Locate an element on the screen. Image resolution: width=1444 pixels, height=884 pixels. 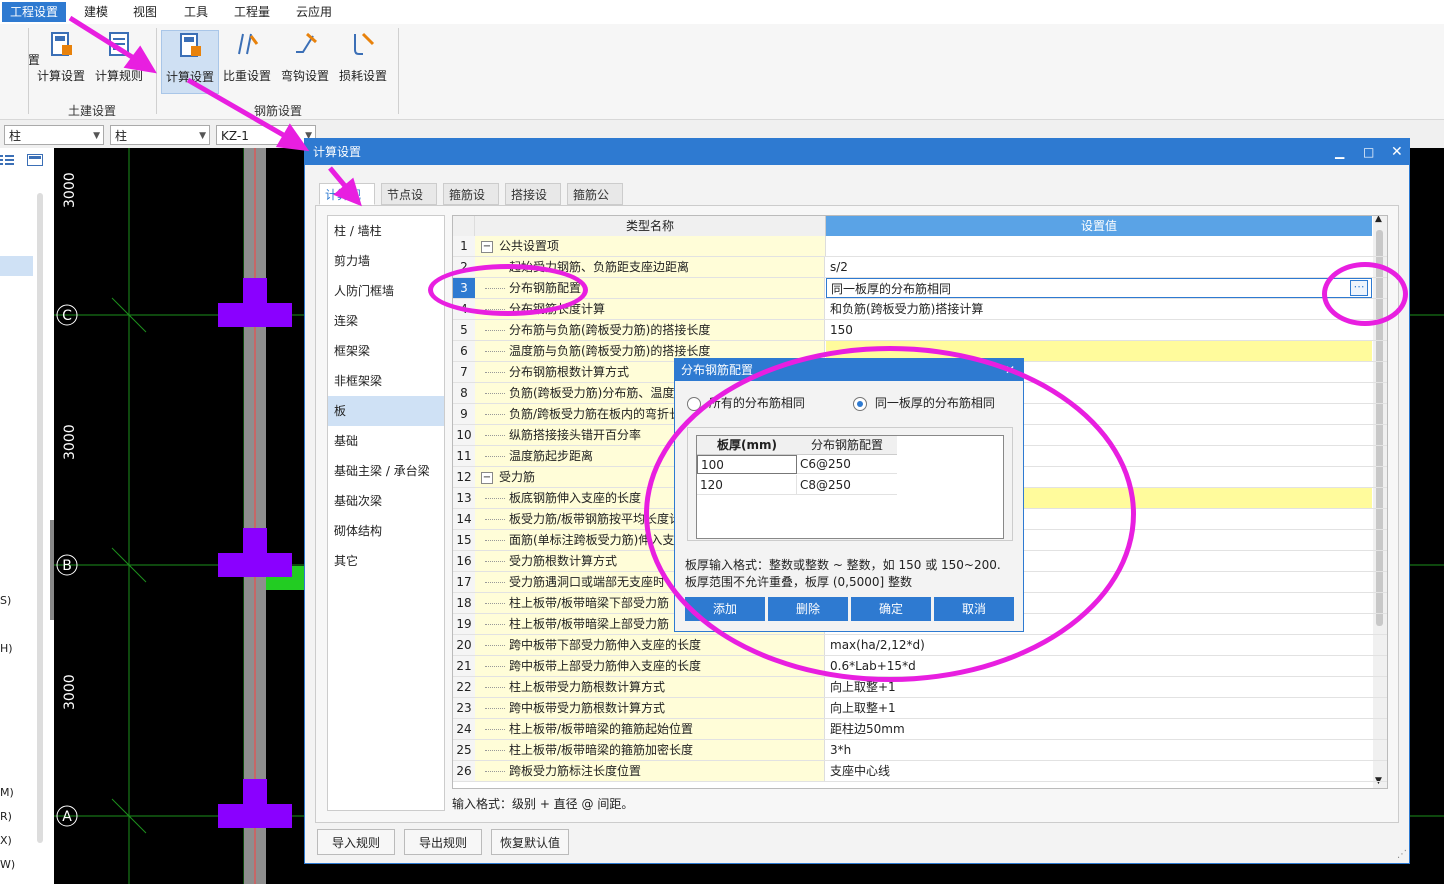
annotation-overlay is located at coordinates (215, 111).